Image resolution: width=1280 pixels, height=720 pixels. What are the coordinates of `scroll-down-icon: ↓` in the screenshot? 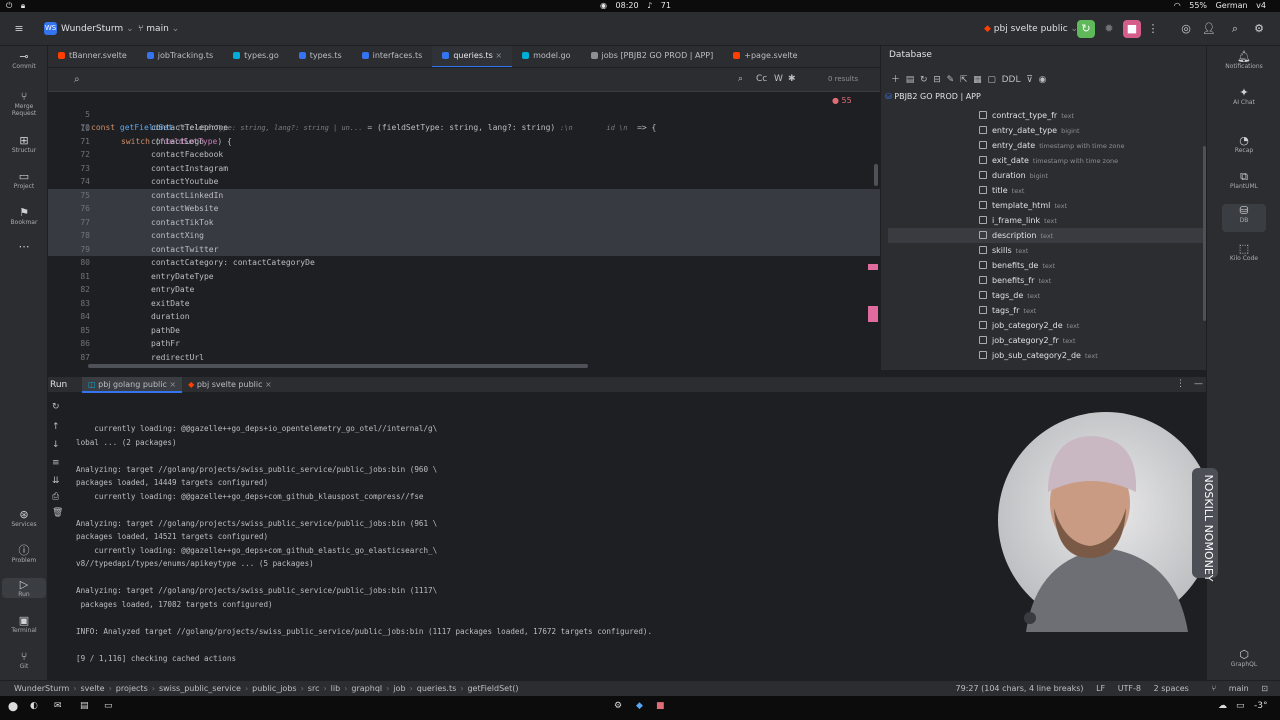 It's located at (56, 445).